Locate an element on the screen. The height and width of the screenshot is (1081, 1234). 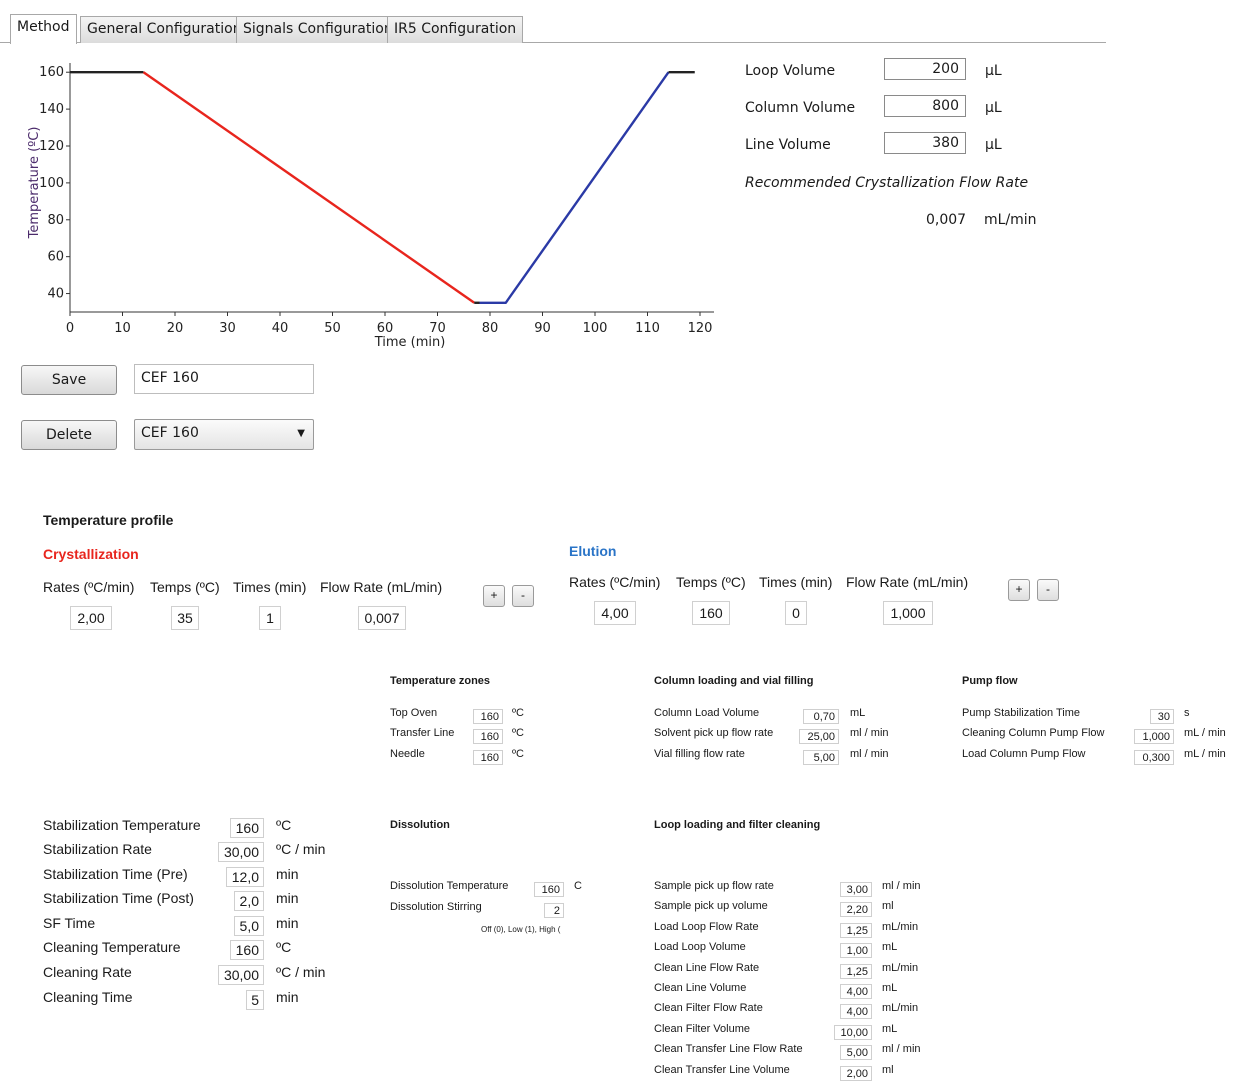
elut-temp-input: 160 is located at coordinates (711, 613).